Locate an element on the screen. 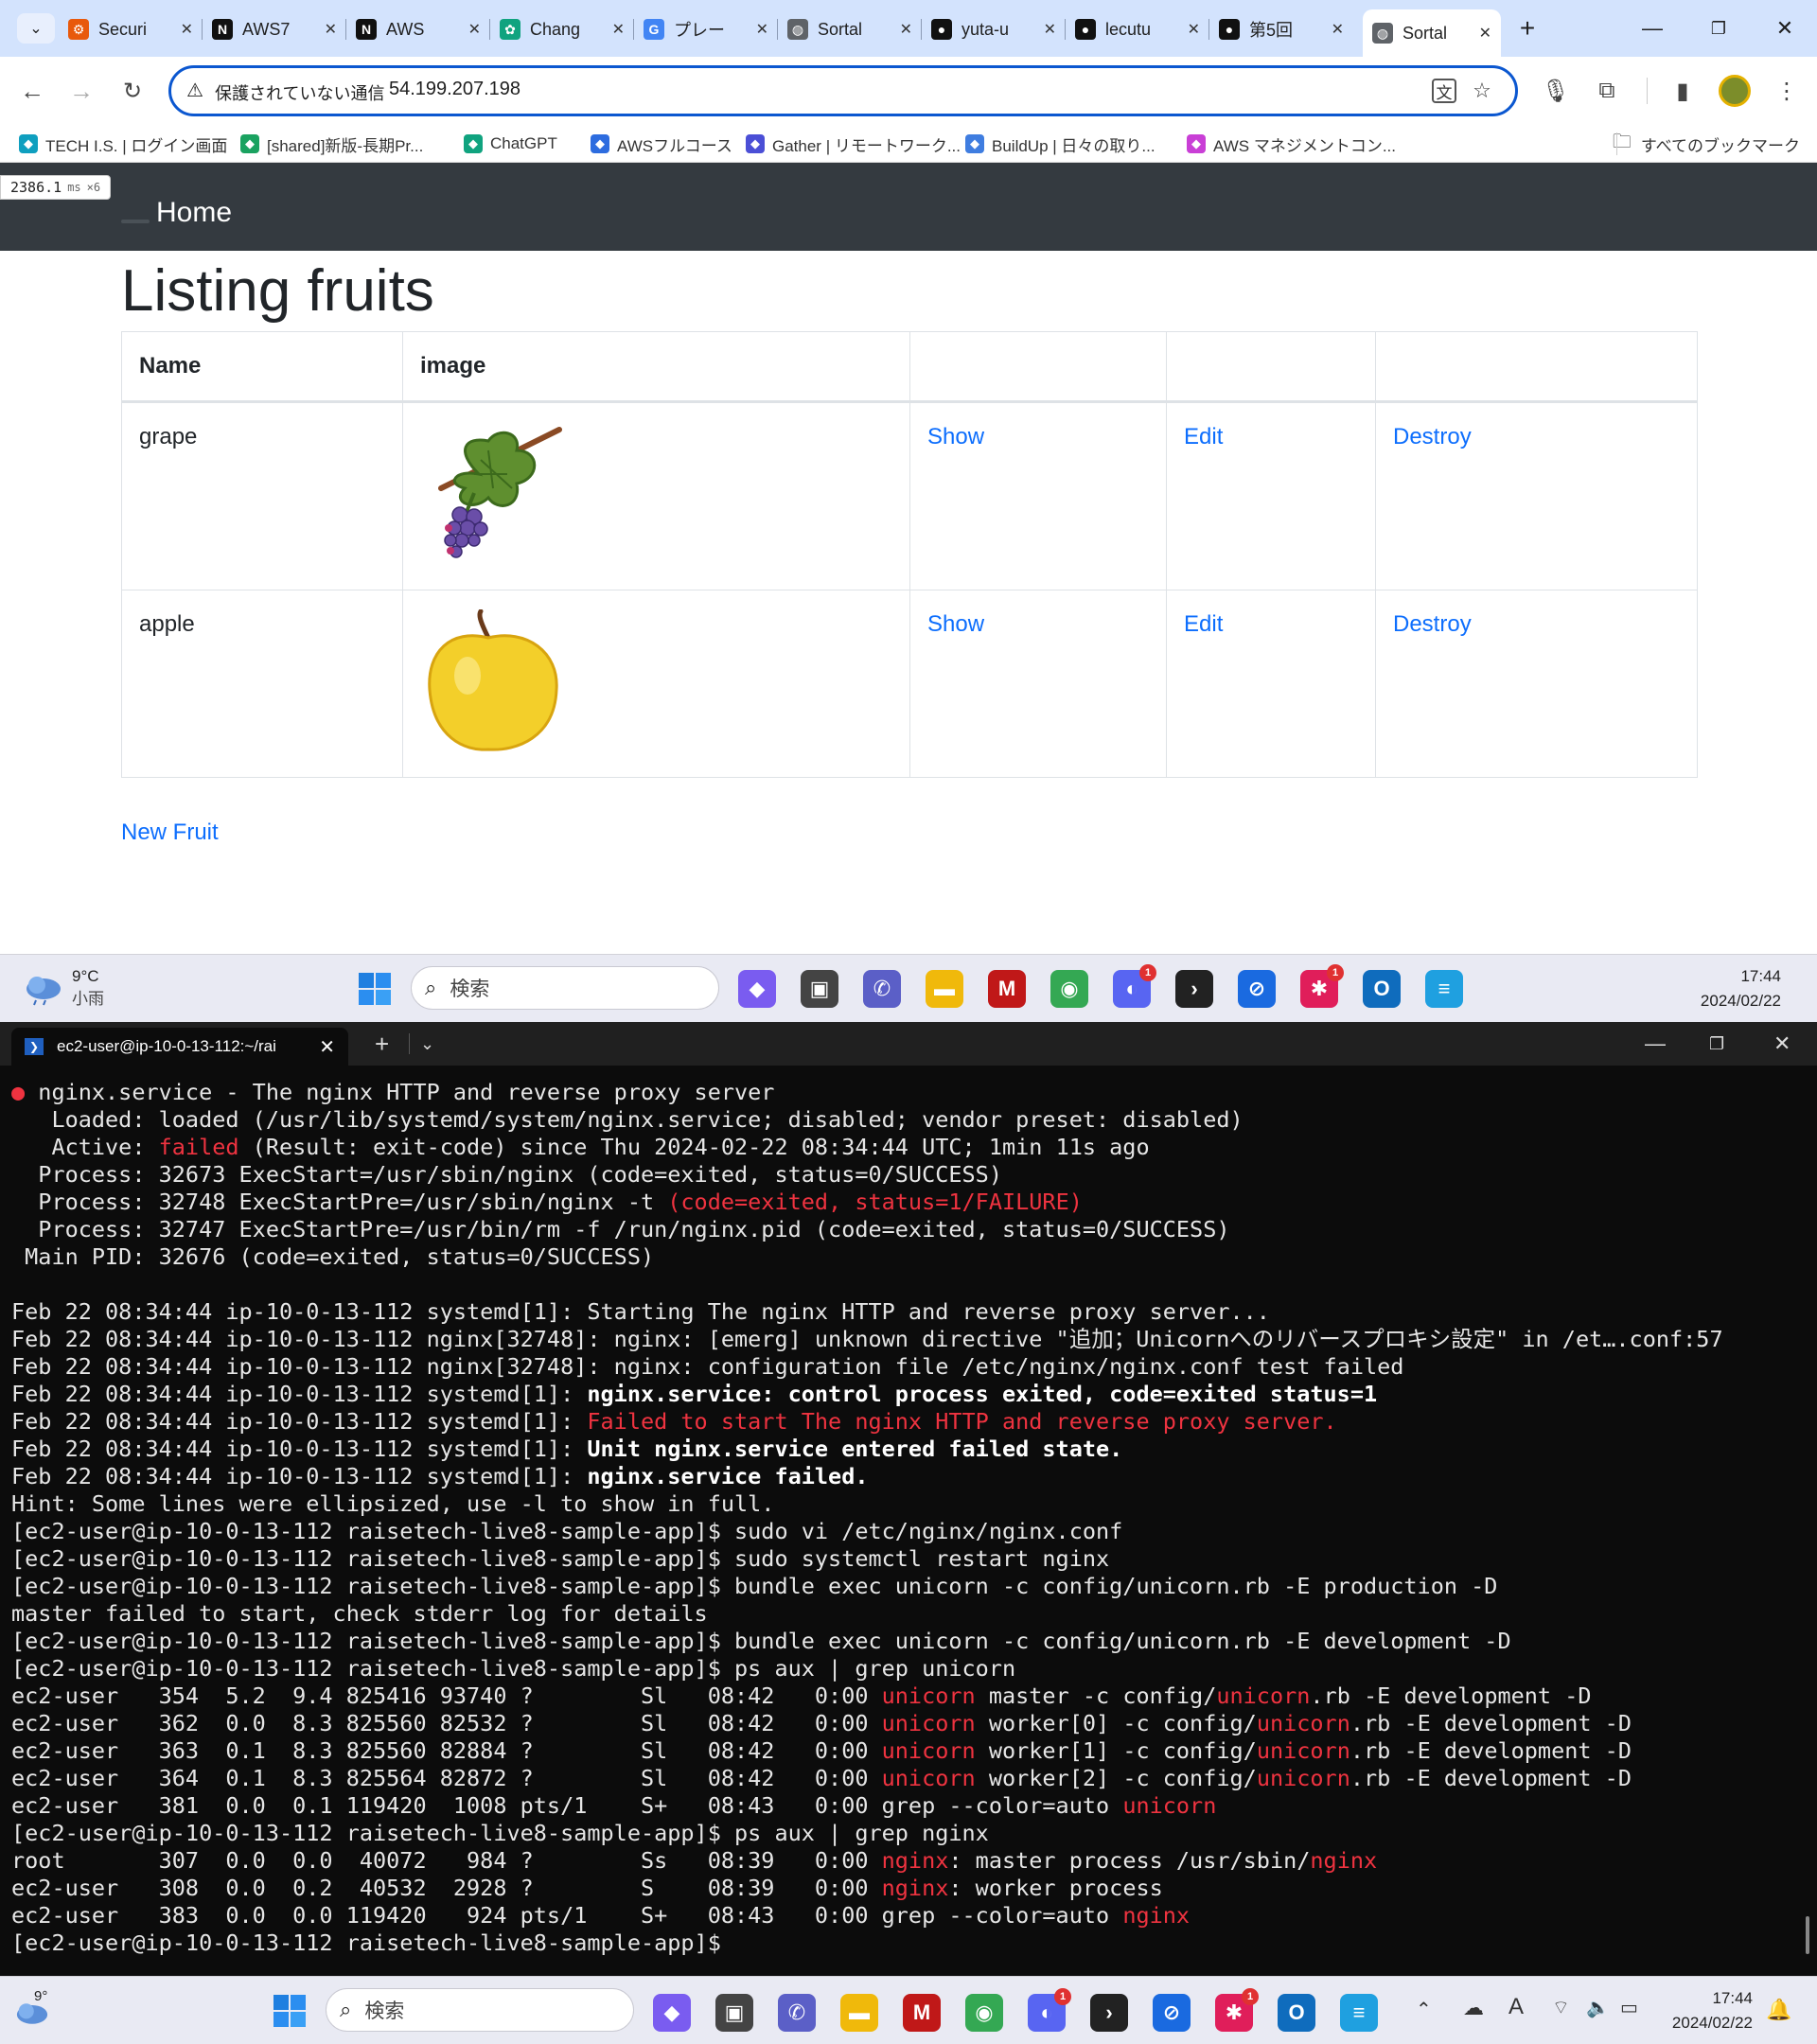  address-bar: ⚠ 保護されていない通信 54.199.207.198 文 ☆ is located at coordinates (843, 90).